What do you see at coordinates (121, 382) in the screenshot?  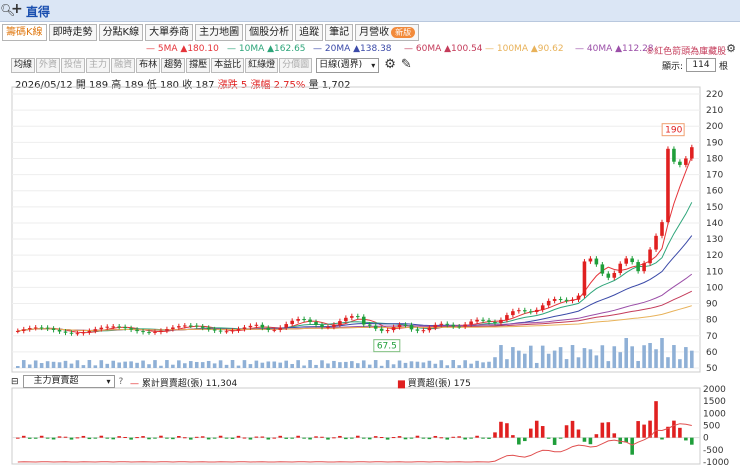 I see `help-icon: ?` at bounding box center [121, 382].